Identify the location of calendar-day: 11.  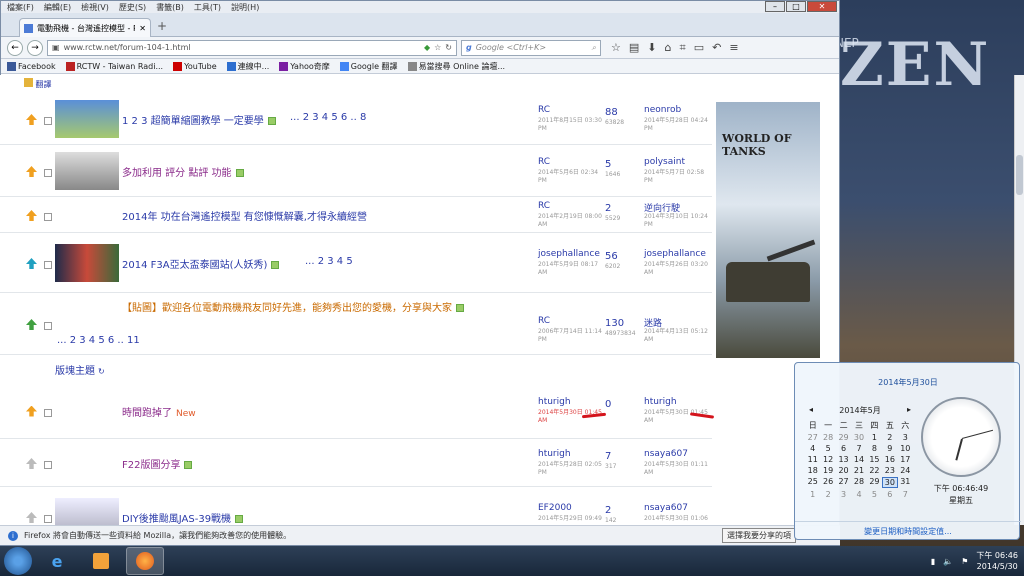
(812, 459).